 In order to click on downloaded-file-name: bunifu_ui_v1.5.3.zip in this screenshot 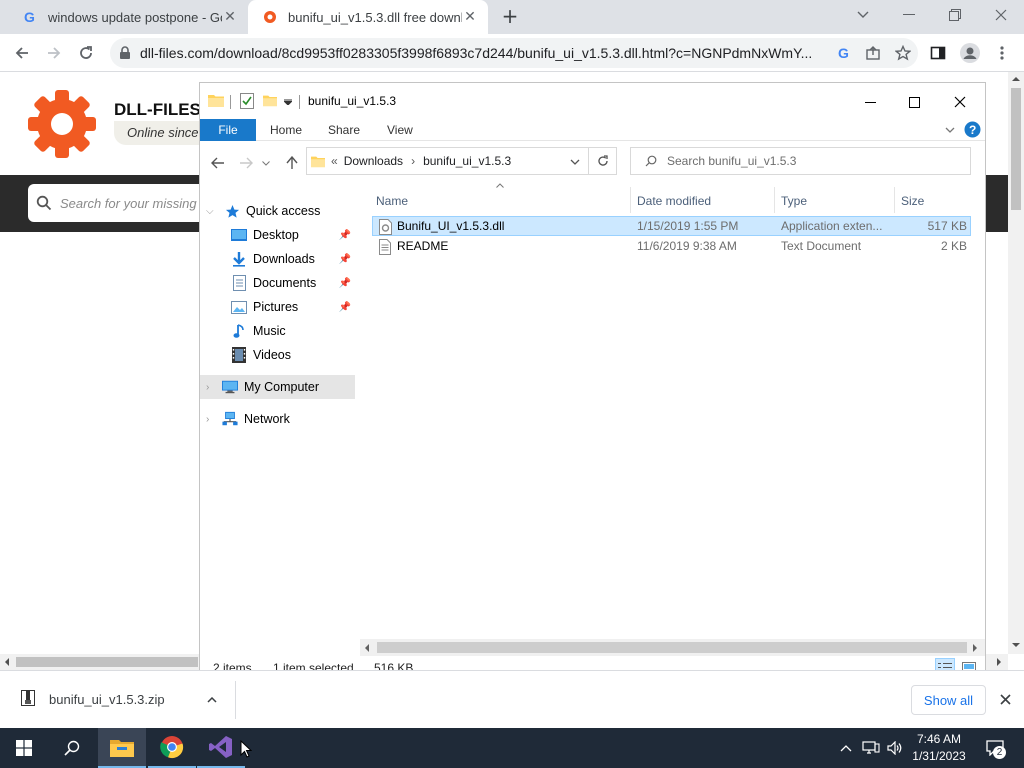, I will do `click(107, 699)`.